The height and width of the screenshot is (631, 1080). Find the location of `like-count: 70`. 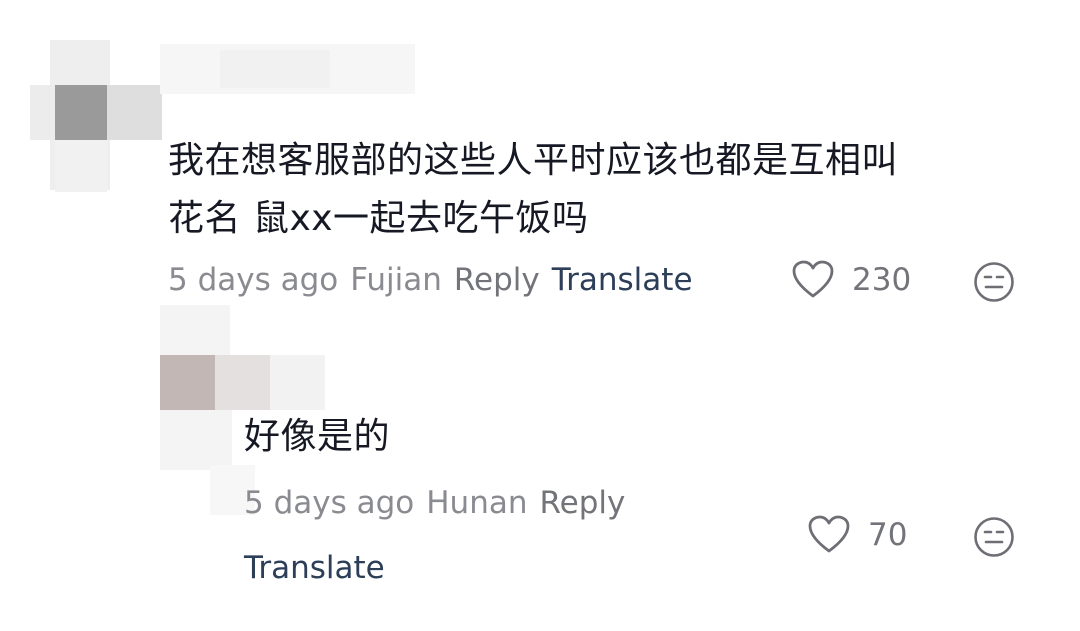

like-count: 70 is located at coordinates (888, 535).